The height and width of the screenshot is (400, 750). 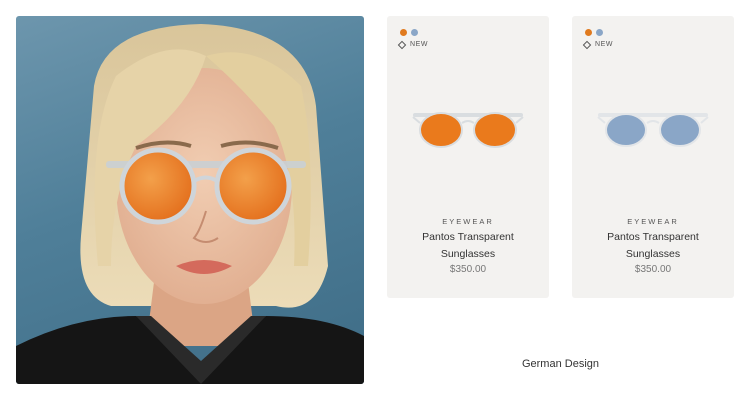 I want to click on orange-sunglasses-image, so click(x=468, y=128).